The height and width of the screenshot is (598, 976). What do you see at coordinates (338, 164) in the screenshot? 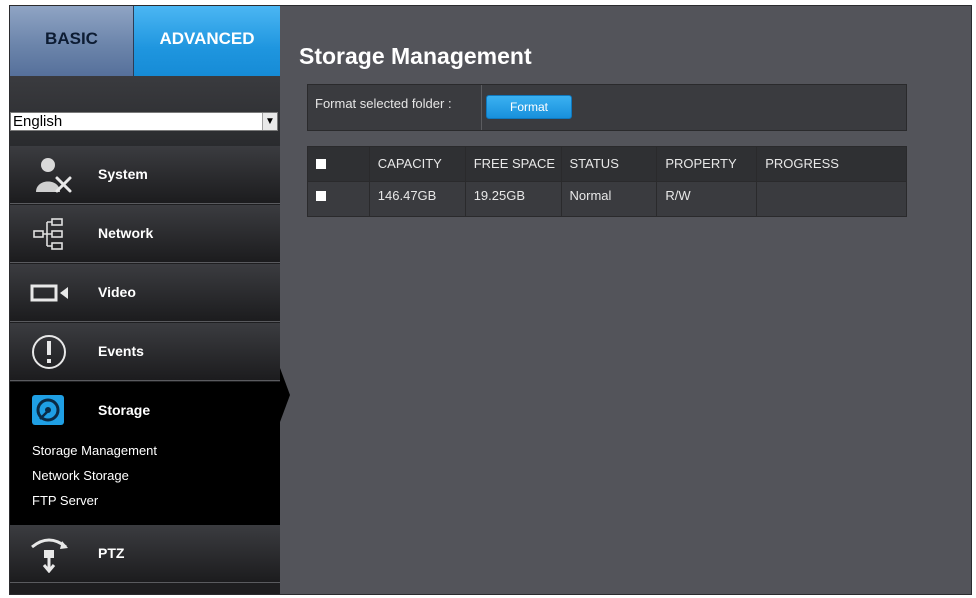
I see `select-all-cell` at bounding box center [338, 164].